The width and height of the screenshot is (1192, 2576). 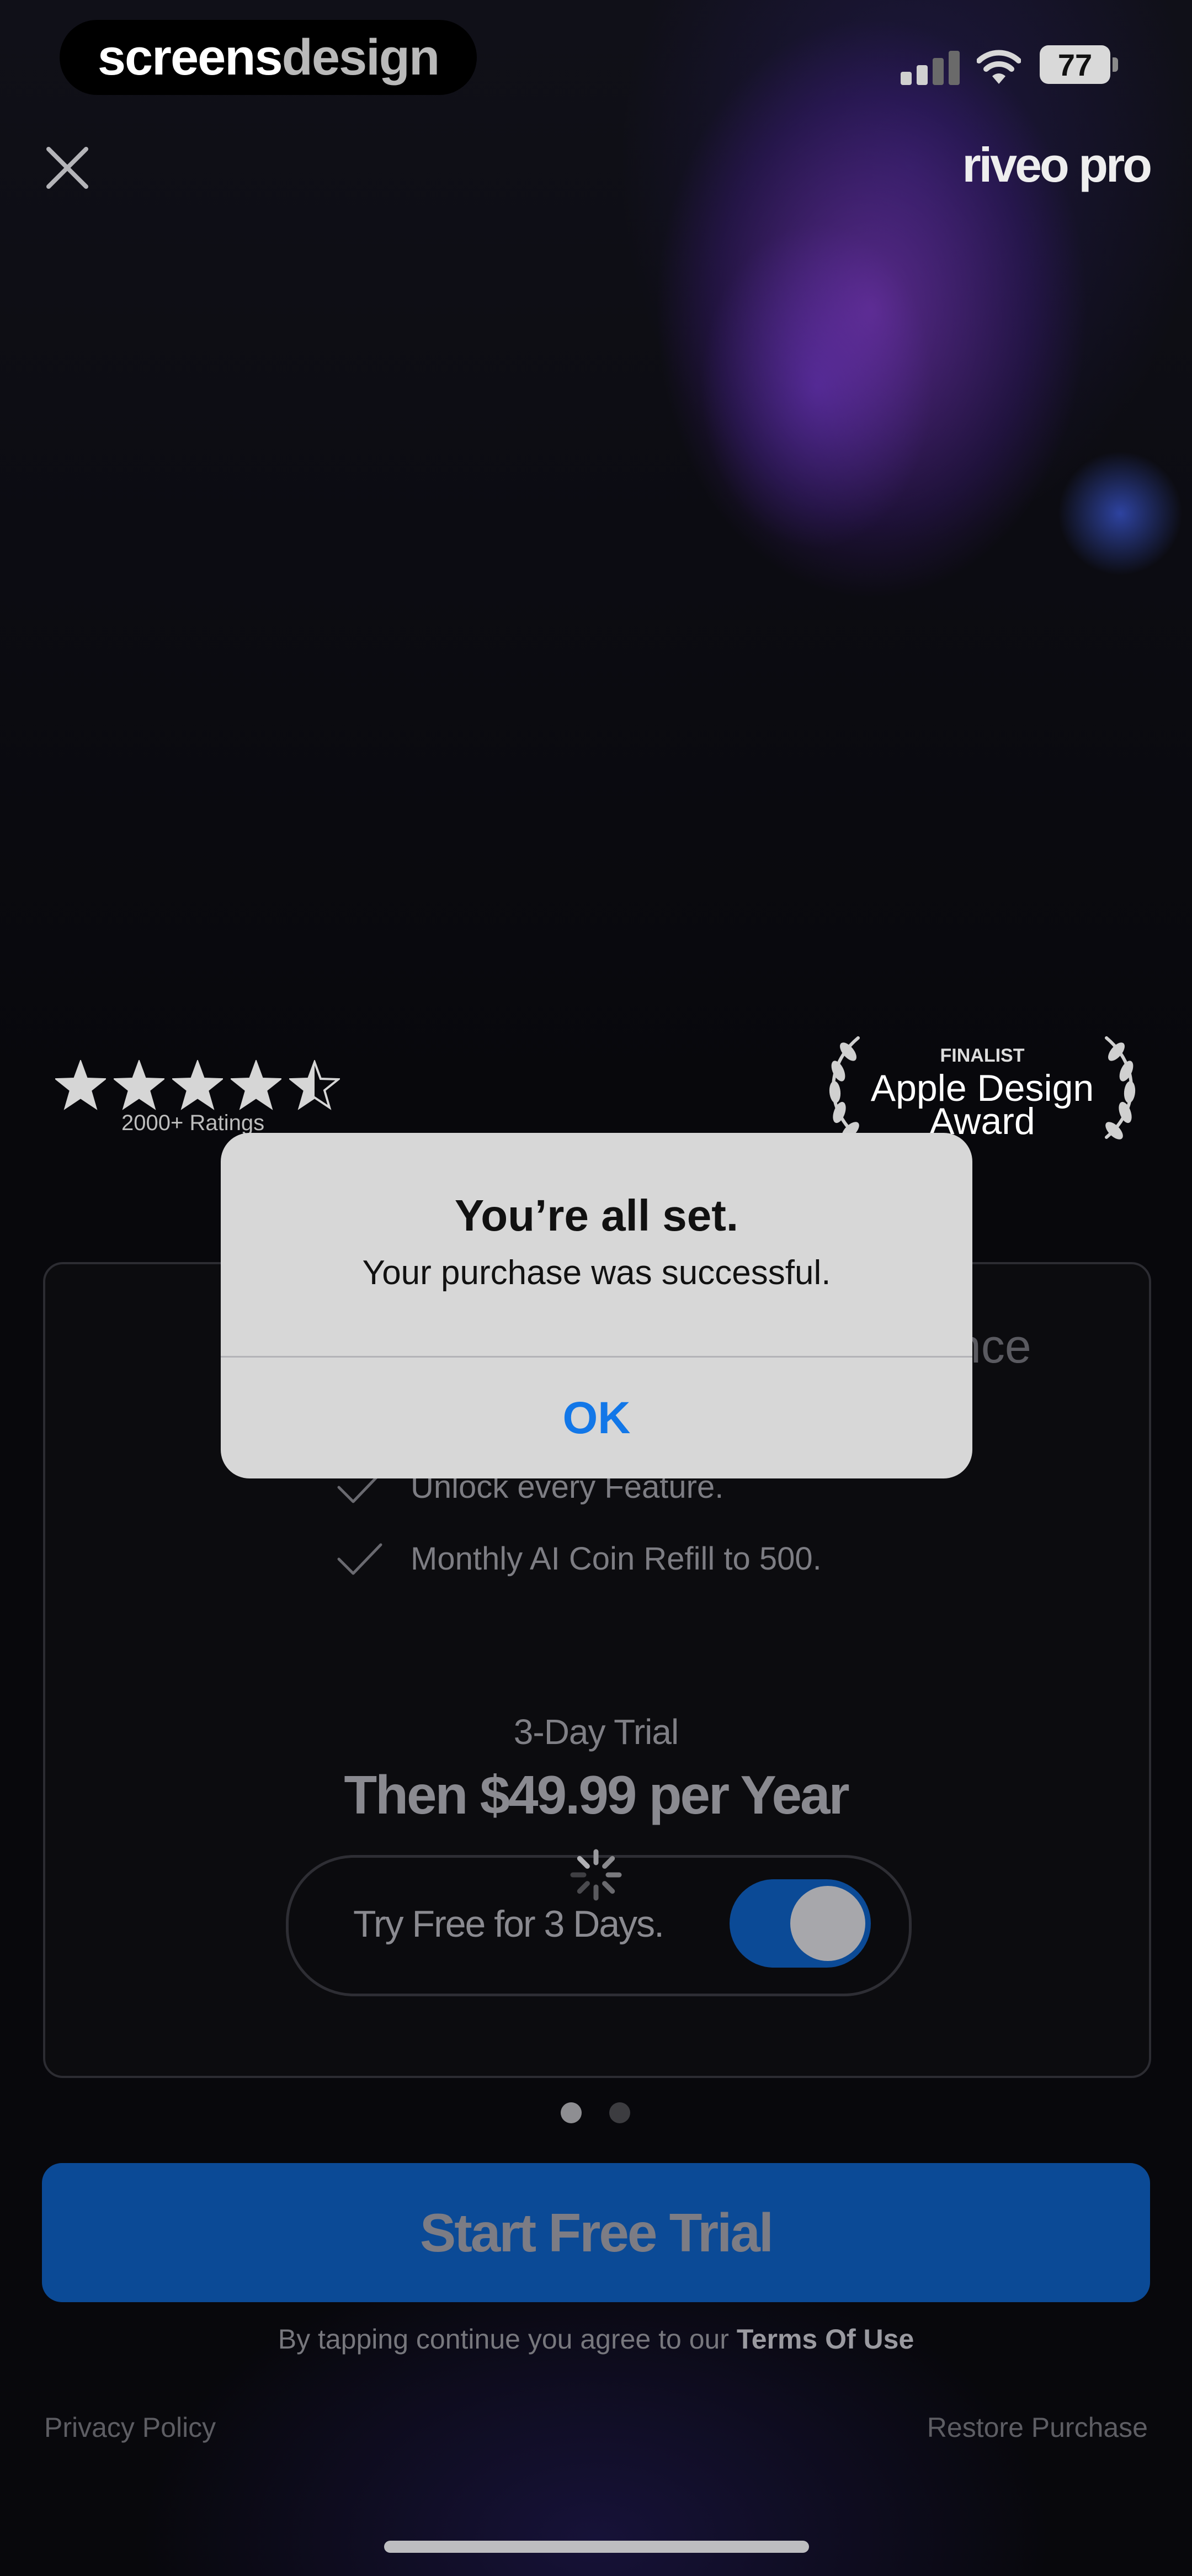 What do you see at coordinates (1115, 64) in the screenshot?
I see `battery-tip` at bounding box center [1115, 64].